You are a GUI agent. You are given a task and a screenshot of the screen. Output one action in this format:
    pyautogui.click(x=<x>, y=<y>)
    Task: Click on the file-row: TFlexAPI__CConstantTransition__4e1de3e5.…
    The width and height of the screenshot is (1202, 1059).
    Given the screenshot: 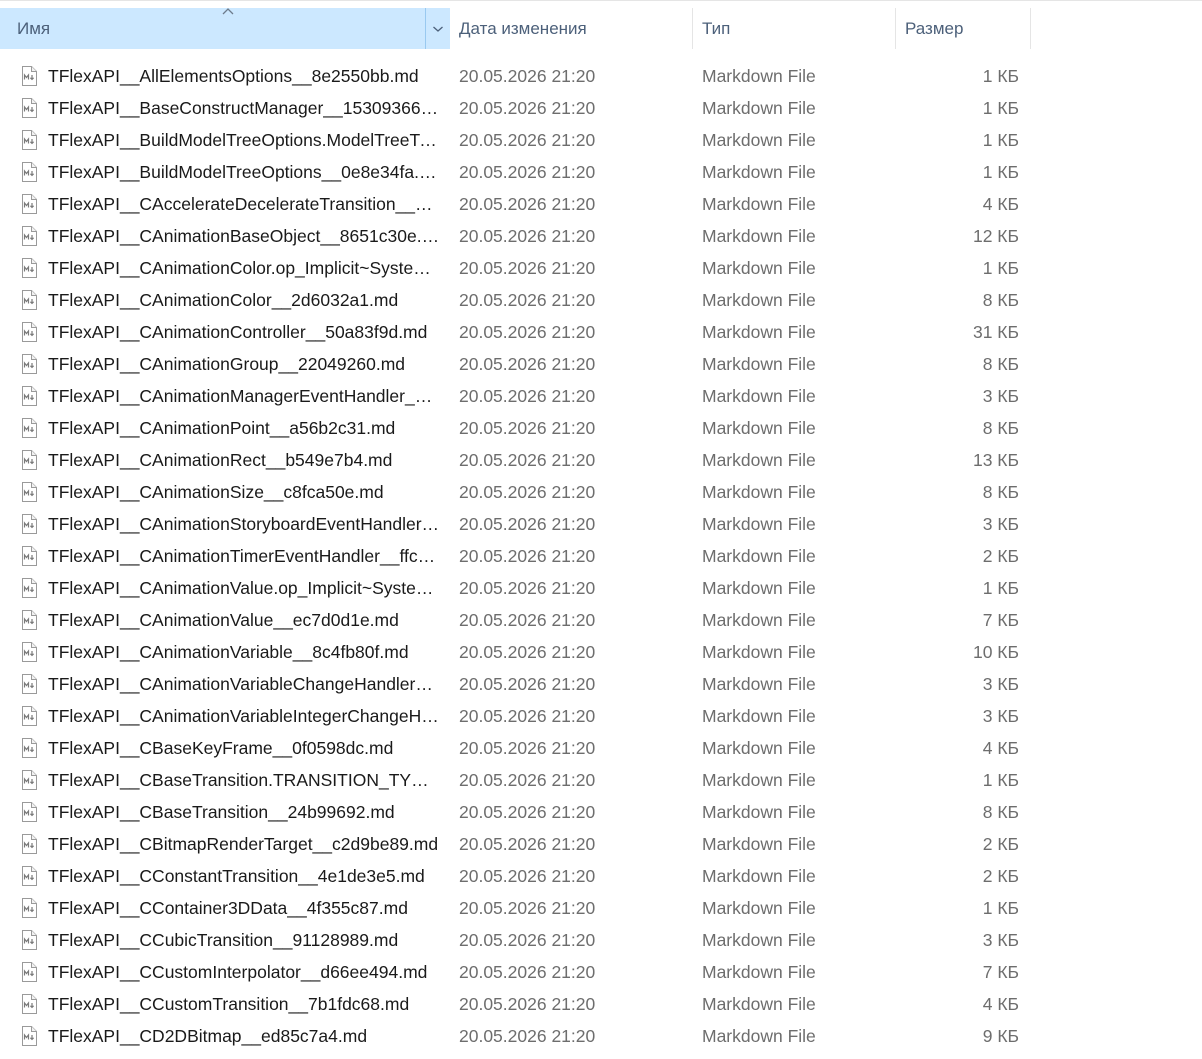 What is the action you would take?
    pyautogui.click(x=515, y=876)
    